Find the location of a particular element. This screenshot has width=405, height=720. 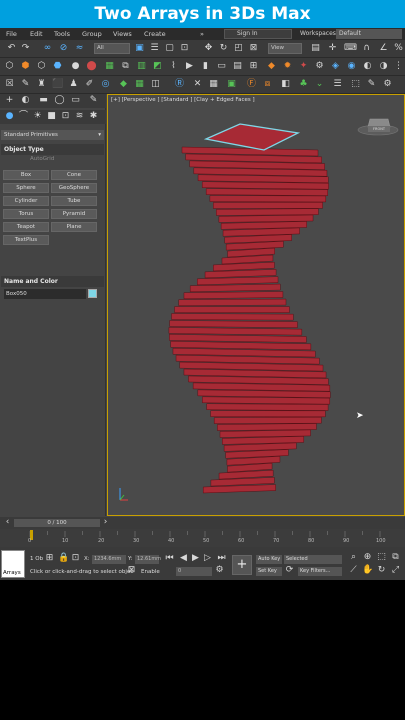

shading-icon: ◆ is located at coordinates (271, 66).